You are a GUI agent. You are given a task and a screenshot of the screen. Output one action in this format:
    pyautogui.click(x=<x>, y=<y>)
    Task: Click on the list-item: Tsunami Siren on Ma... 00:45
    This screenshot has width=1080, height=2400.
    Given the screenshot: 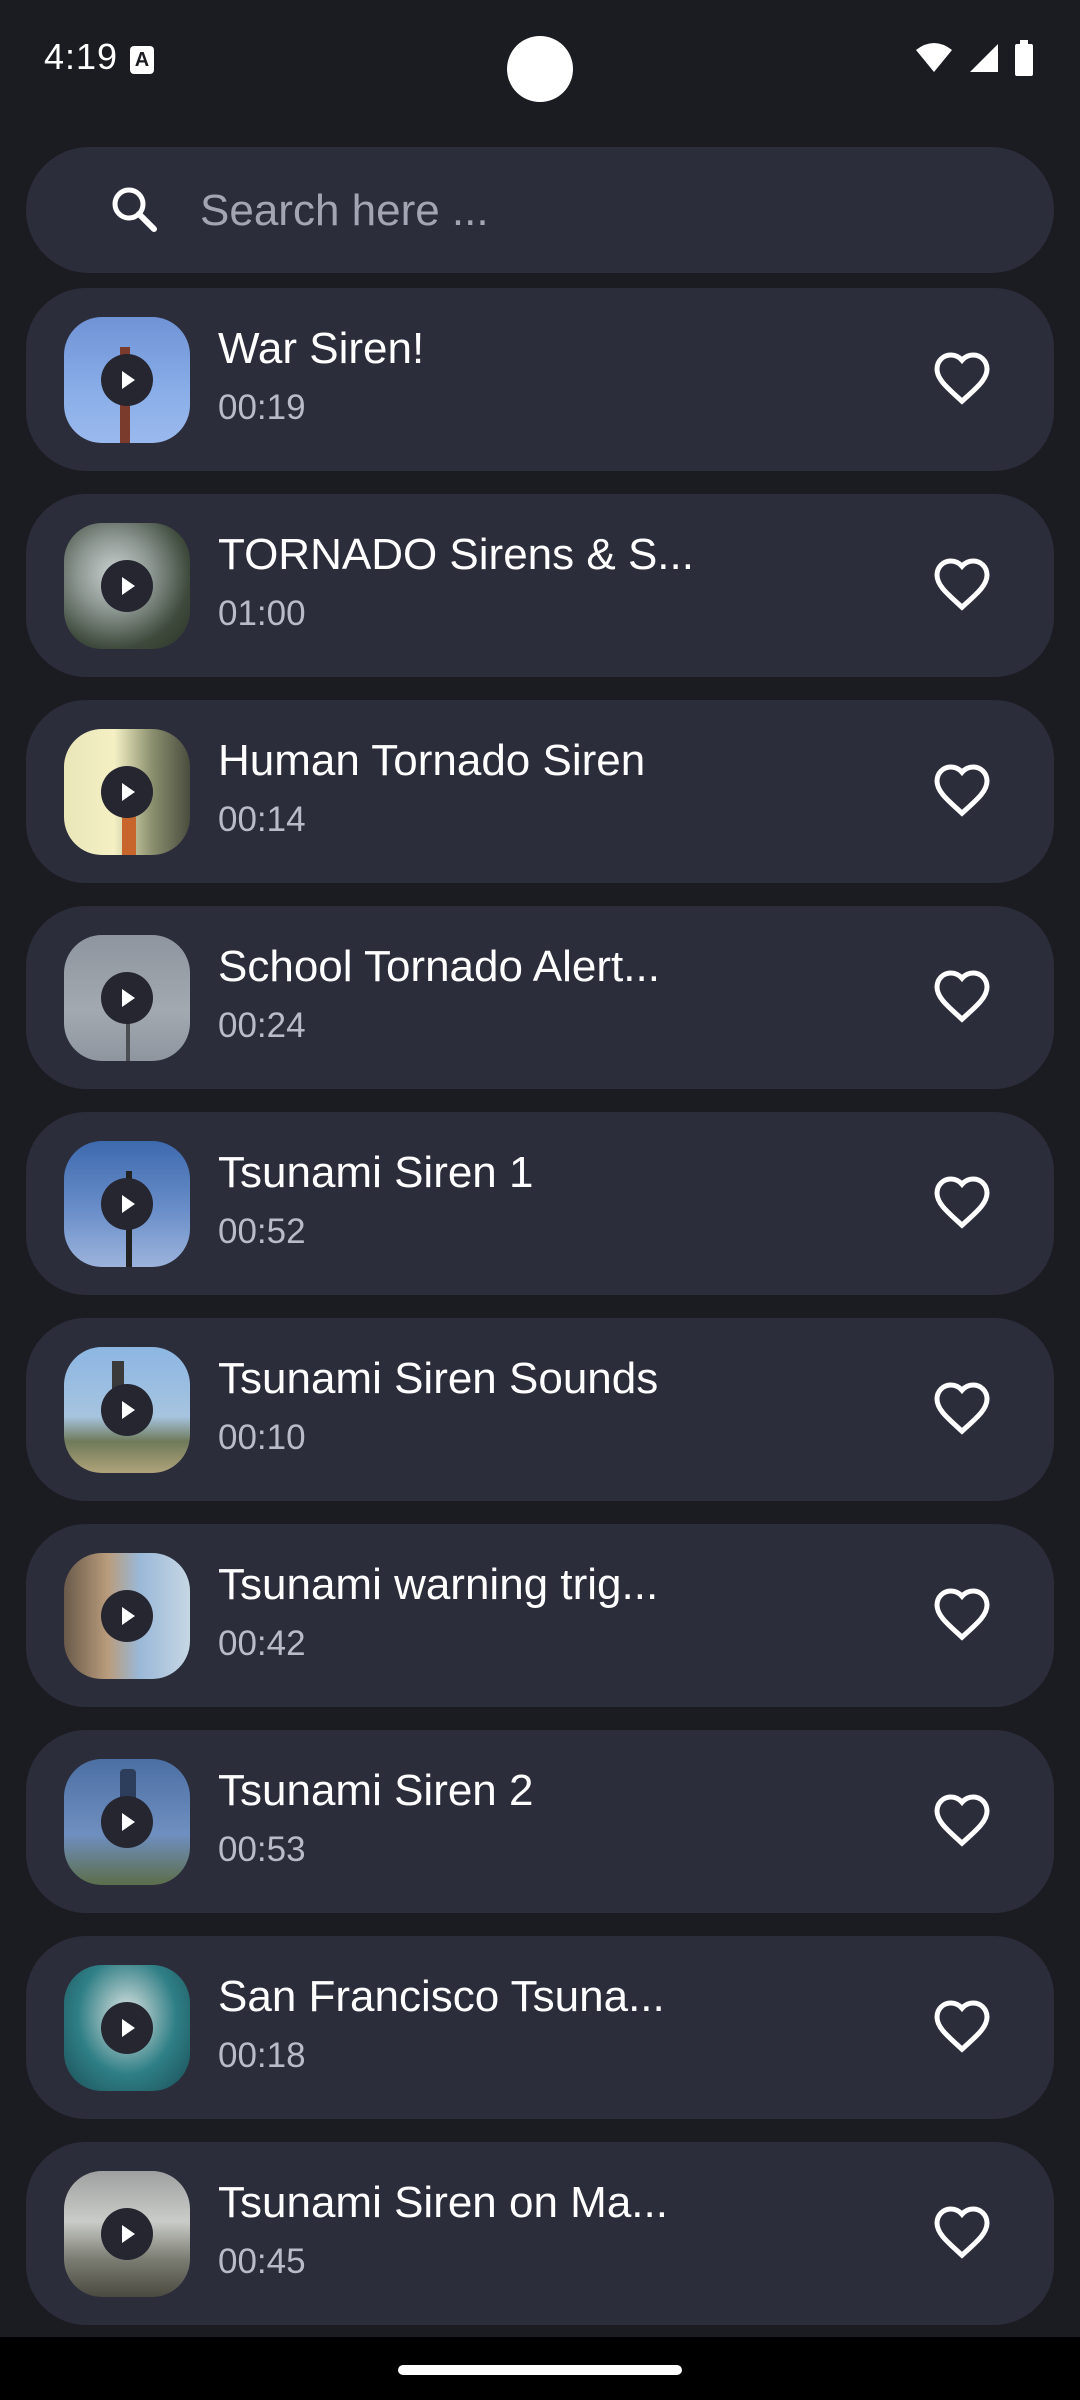 What is the action you would take?
    pyautogui.click(x=540, y=2233)
    